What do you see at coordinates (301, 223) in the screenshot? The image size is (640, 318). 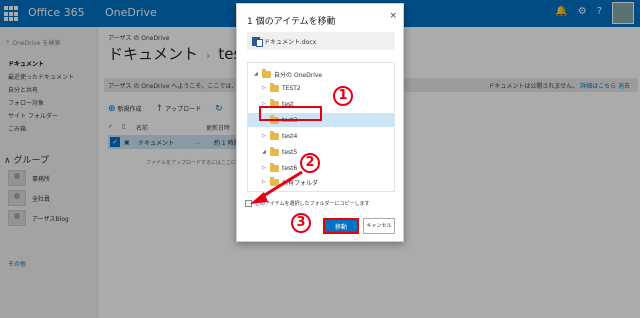 I see `step-badge-3: 3` at bounding box center [301, 223].